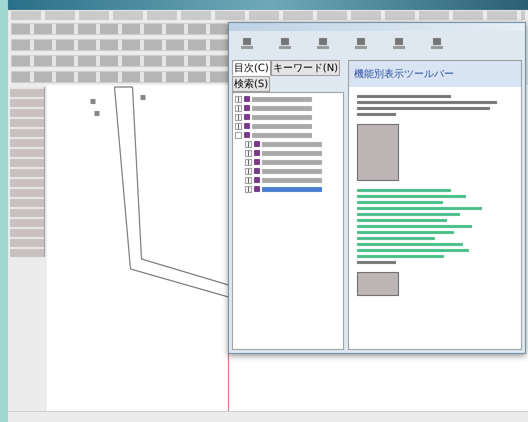 Image resolution: width=528 pixels, height=422 pixels. Describe the element at coordinates (404, 74) in the screenshot. I see `topic-title: 機能別表示ツールバー` at that location.